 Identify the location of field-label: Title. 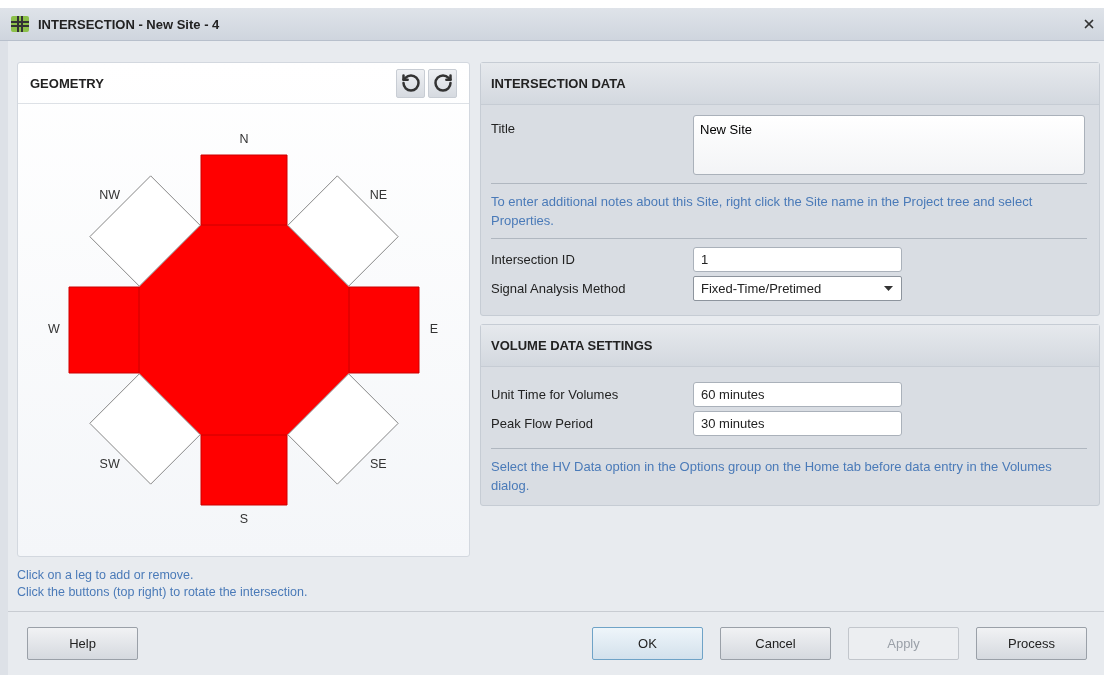
(504, 128).